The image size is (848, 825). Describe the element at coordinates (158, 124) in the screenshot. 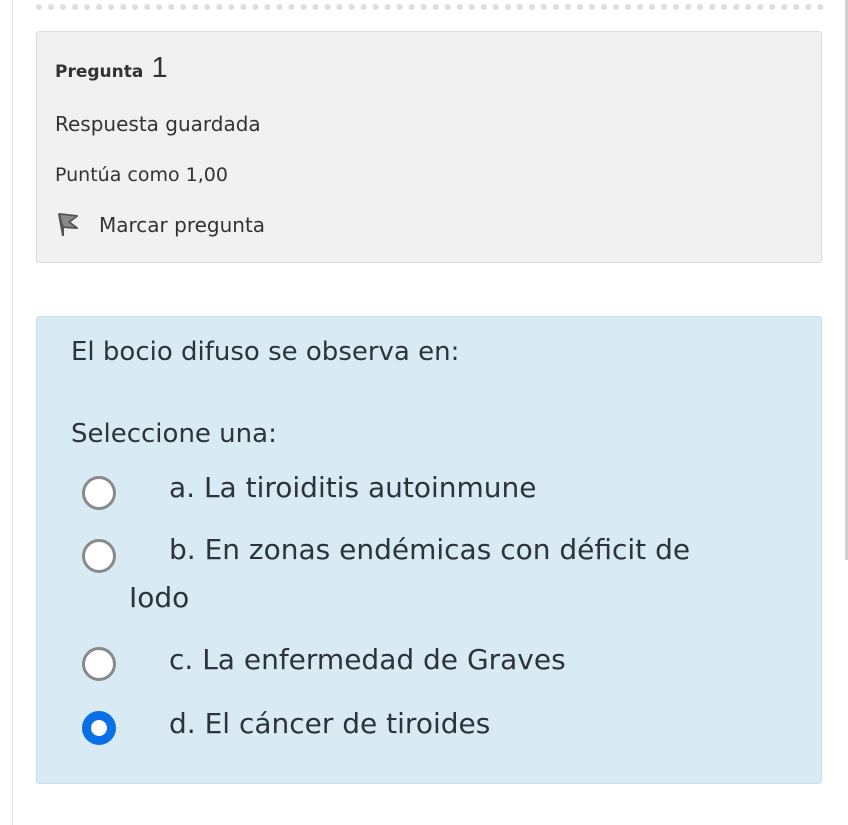

I see `question-state: Respuesta guardada` at that location.